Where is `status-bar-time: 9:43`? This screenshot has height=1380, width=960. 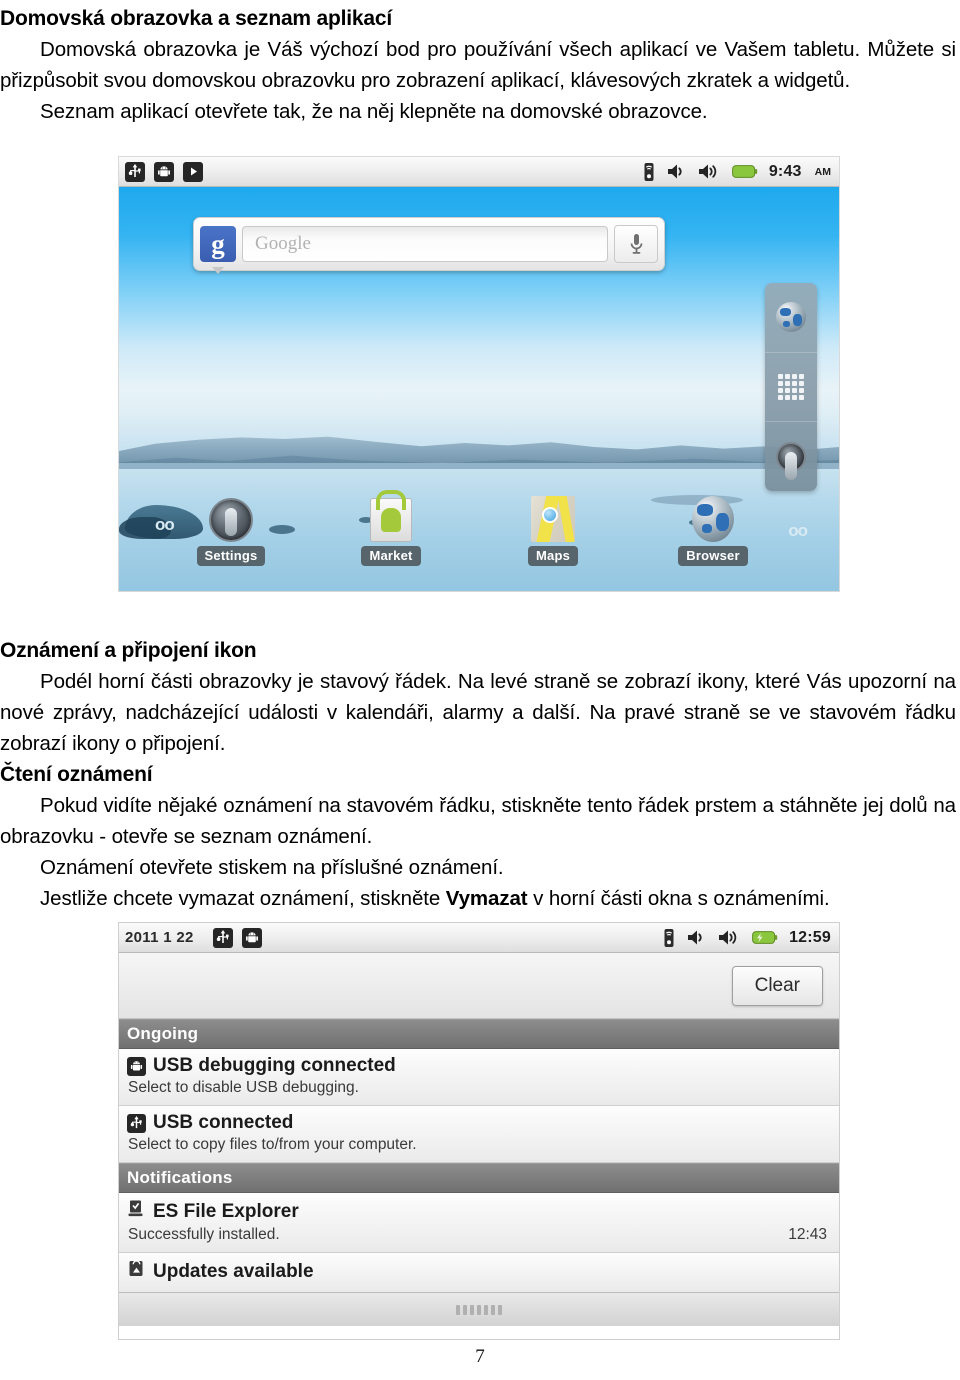 status-bar-time: 9:43 is located at coordinates (785, 171).